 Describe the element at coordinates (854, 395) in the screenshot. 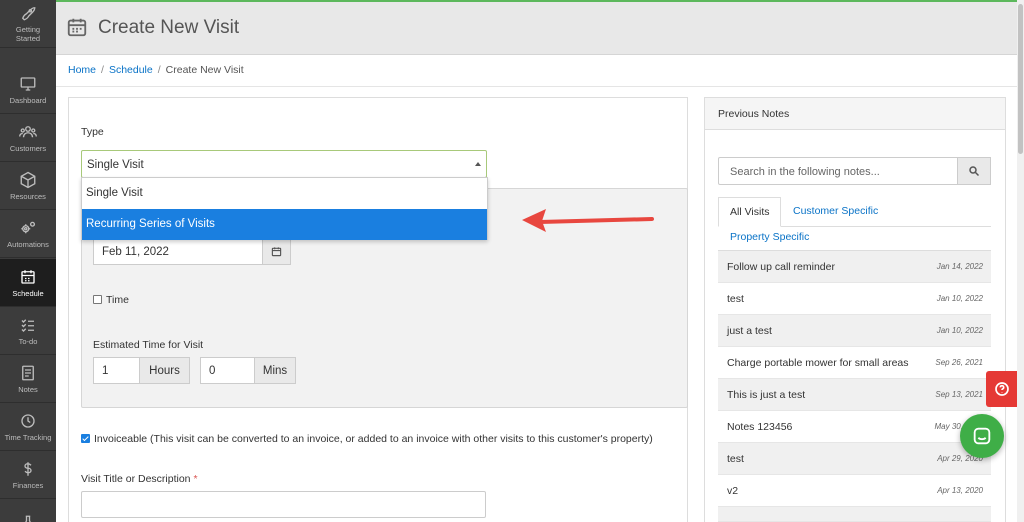

I see `note-row: This is just a test Sep 13, 2021` at that location.